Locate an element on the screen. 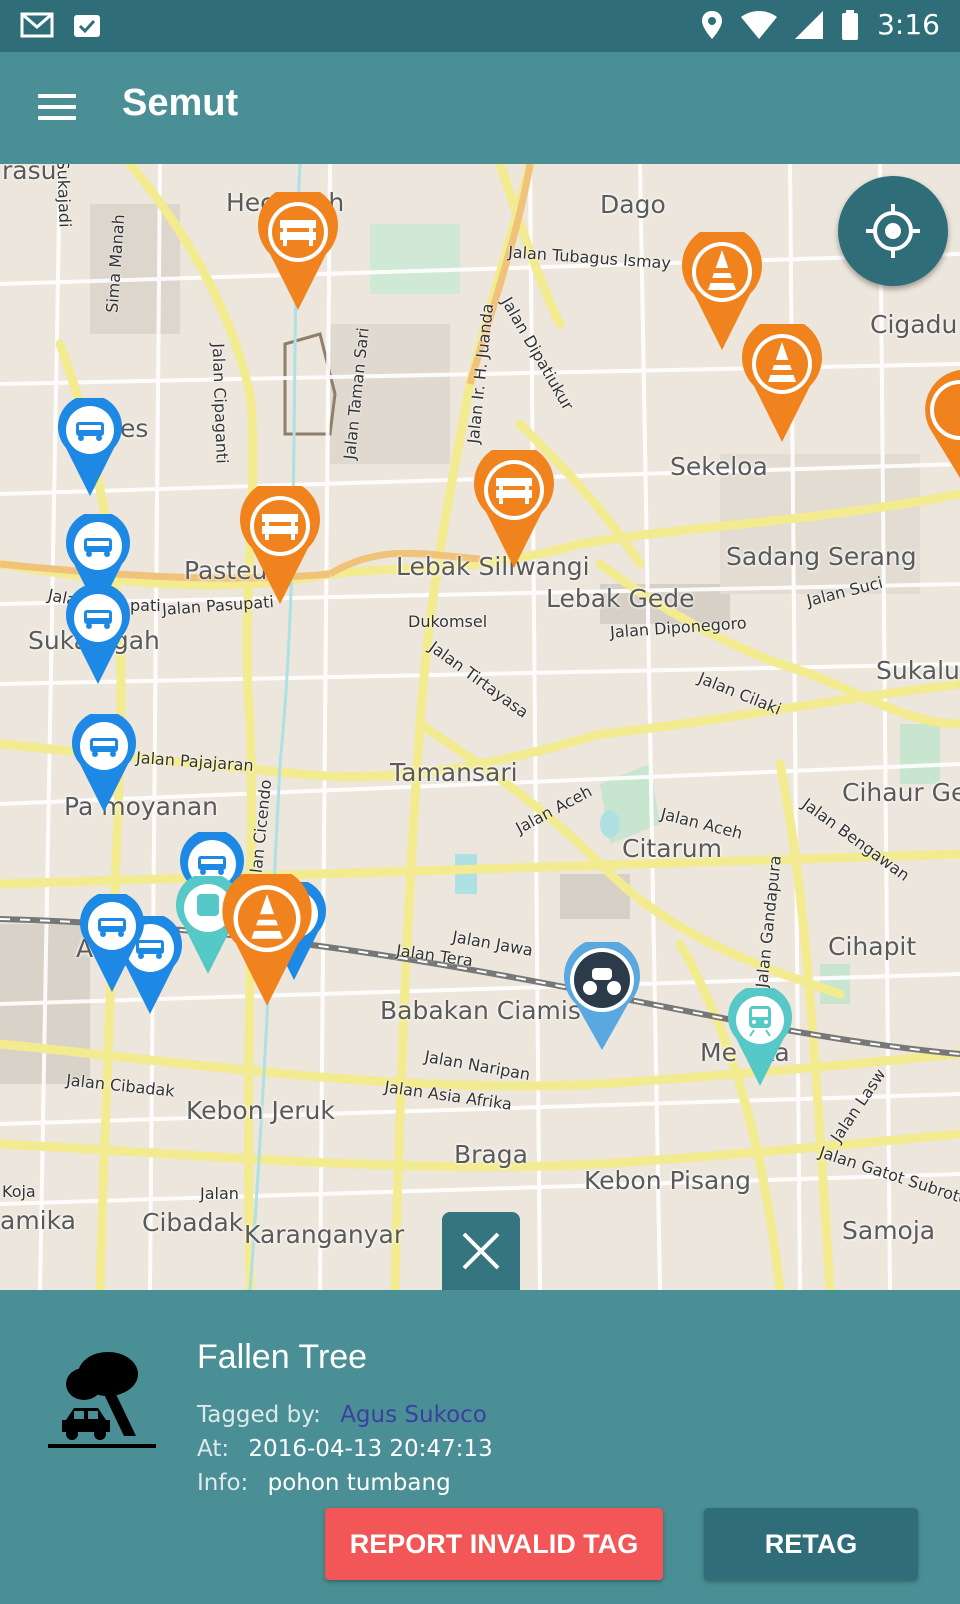 The height and width of the screenshot is (1604, 960). close-panel-button is located at coordinates (481, 1251).